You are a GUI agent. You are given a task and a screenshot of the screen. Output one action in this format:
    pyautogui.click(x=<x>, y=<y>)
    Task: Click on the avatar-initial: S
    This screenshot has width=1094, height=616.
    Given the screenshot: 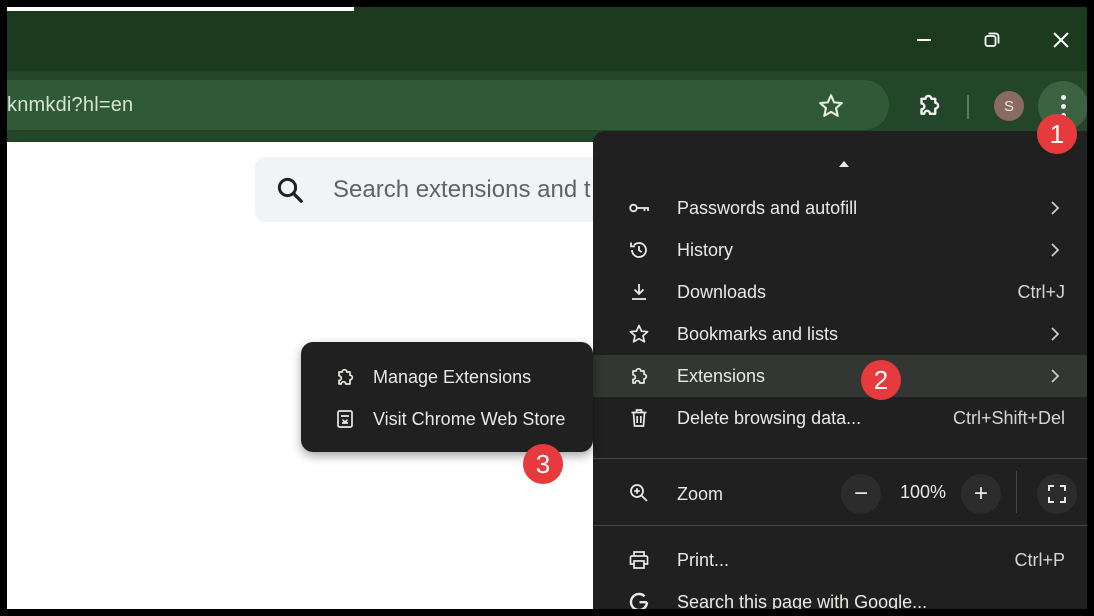 What is the action you would take?
    pyautogui.click(x=1008, y=106)
    